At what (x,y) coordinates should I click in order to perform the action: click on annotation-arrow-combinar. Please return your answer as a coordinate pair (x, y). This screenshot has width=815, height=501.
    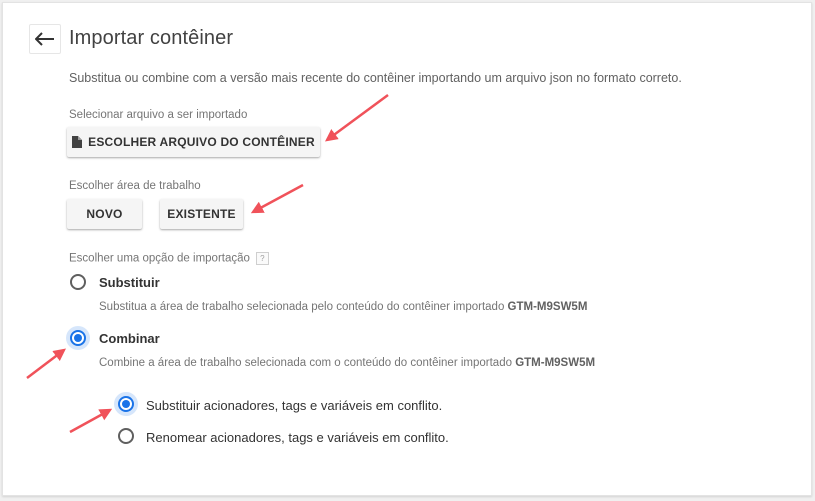
    Looking at the image, I should click on (46, 363).